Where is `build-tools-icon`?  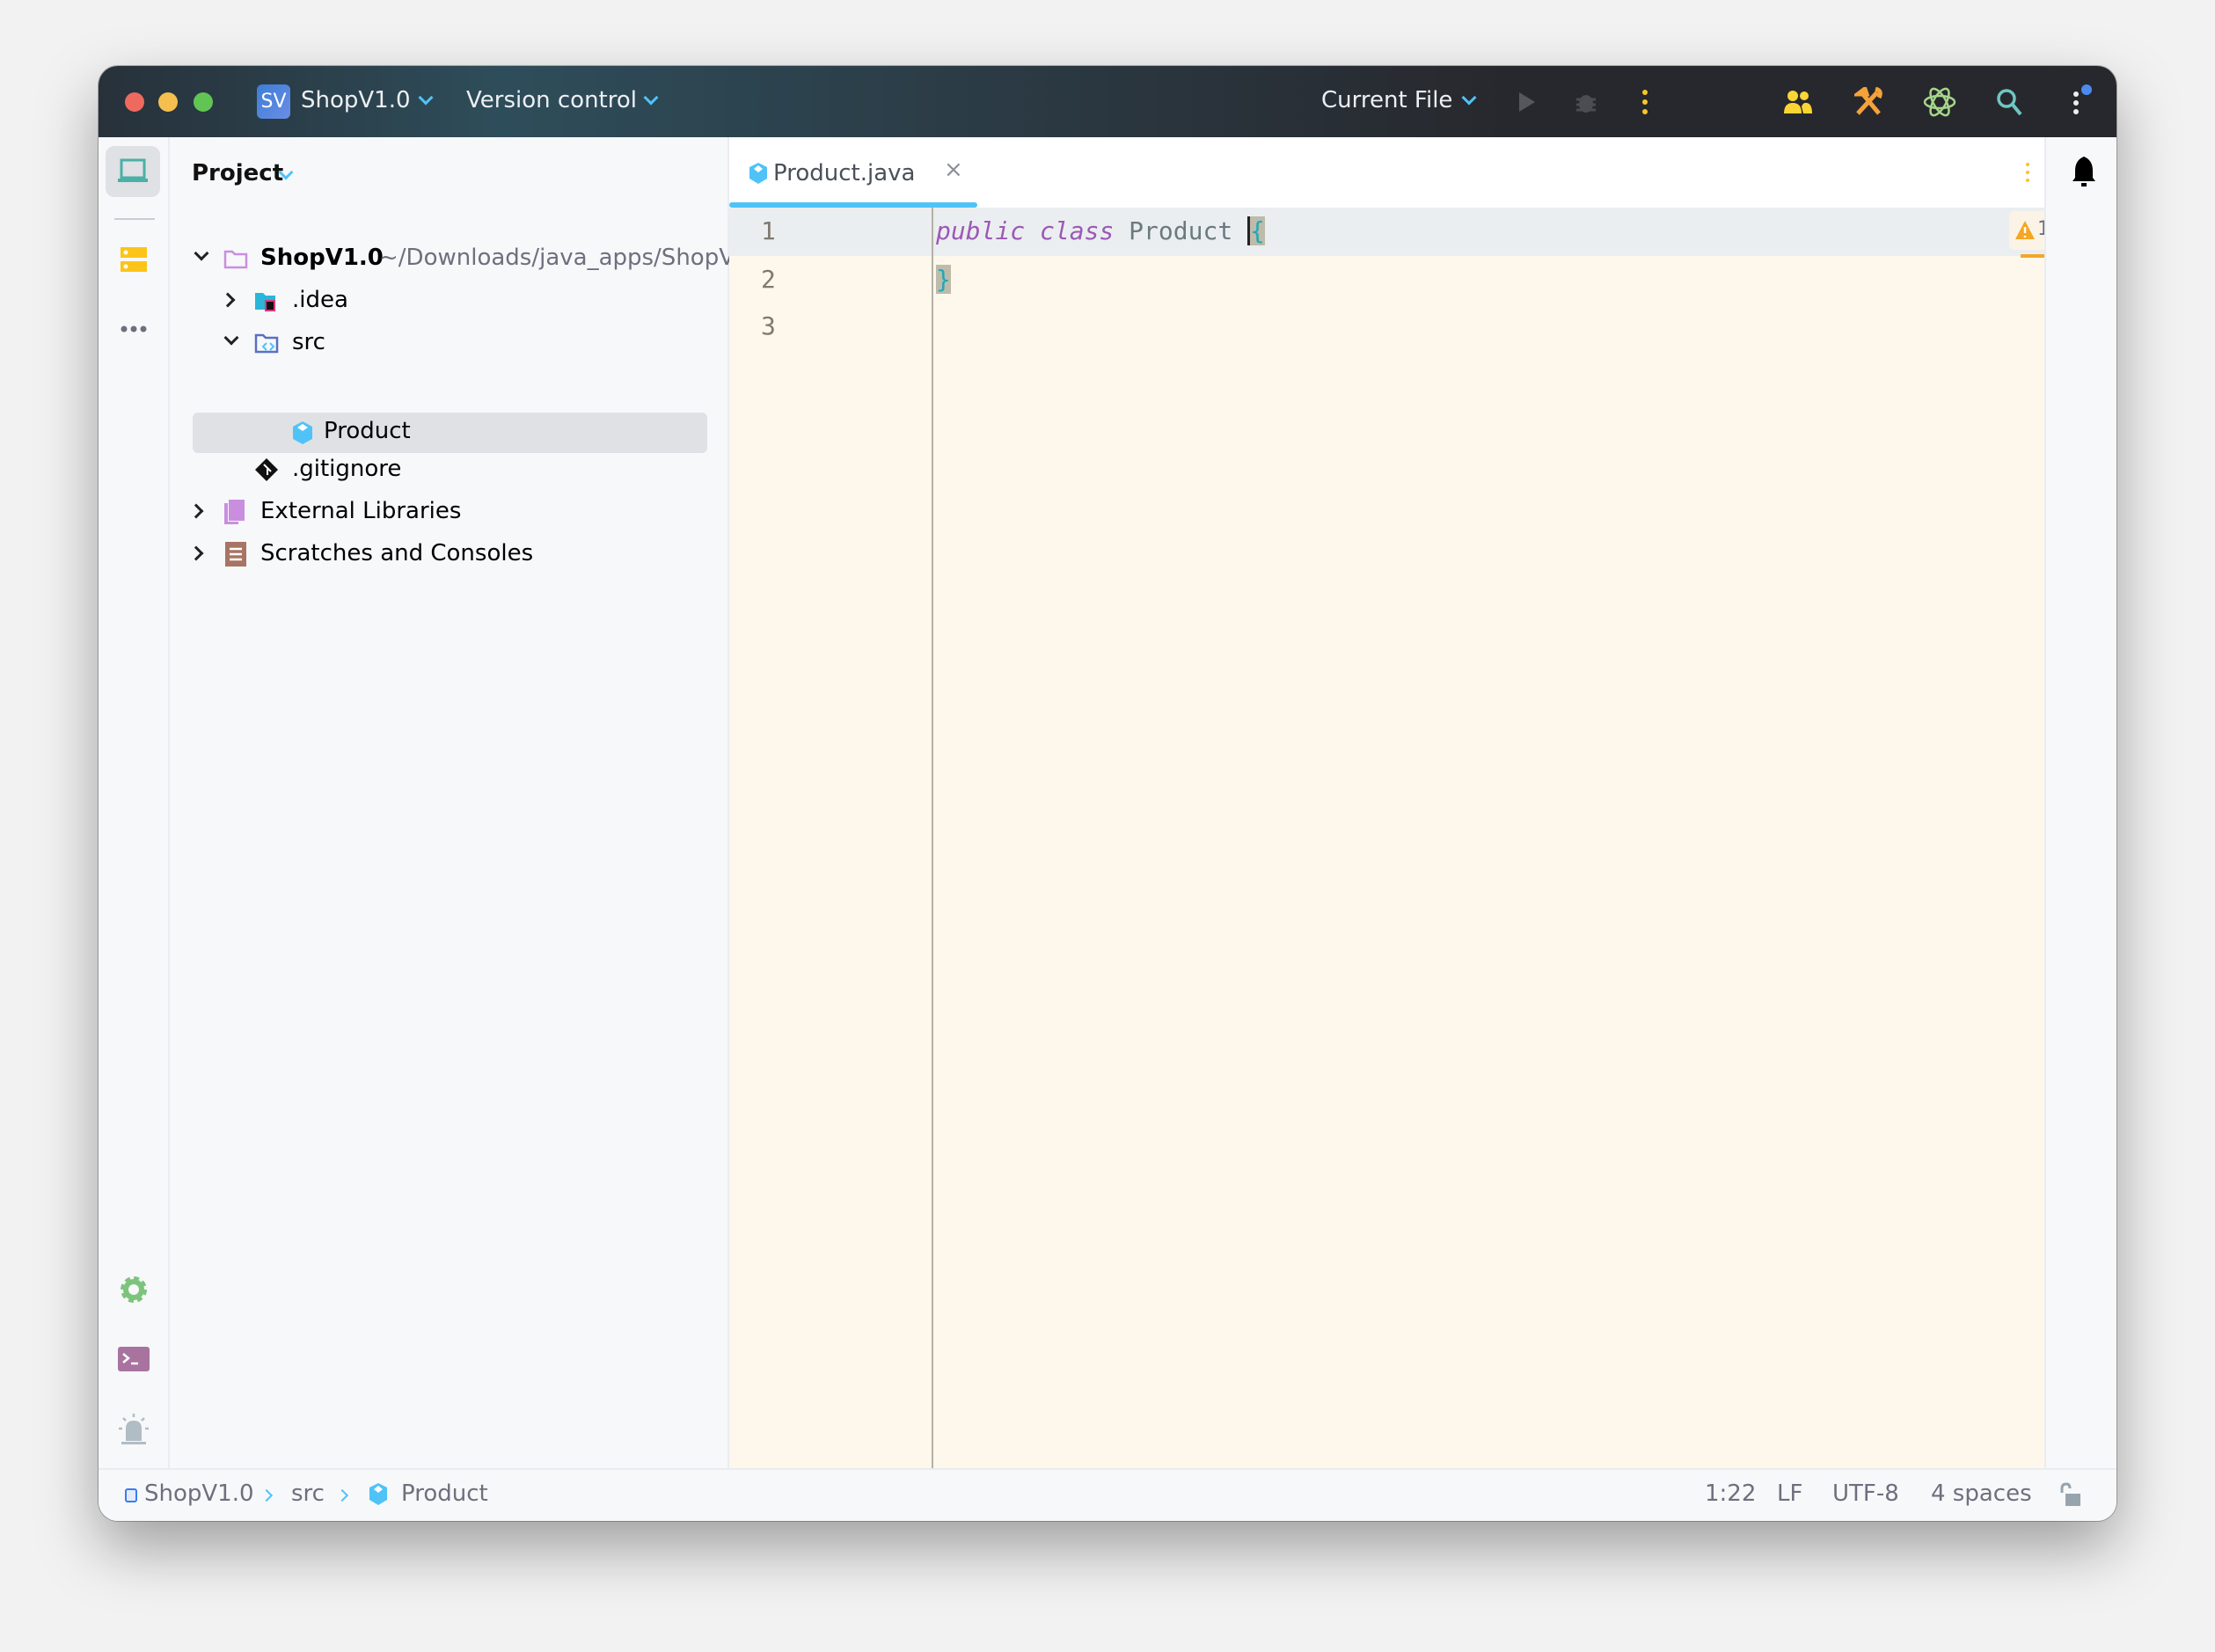
build-tools-icon is located at coordinates (1868, 102).